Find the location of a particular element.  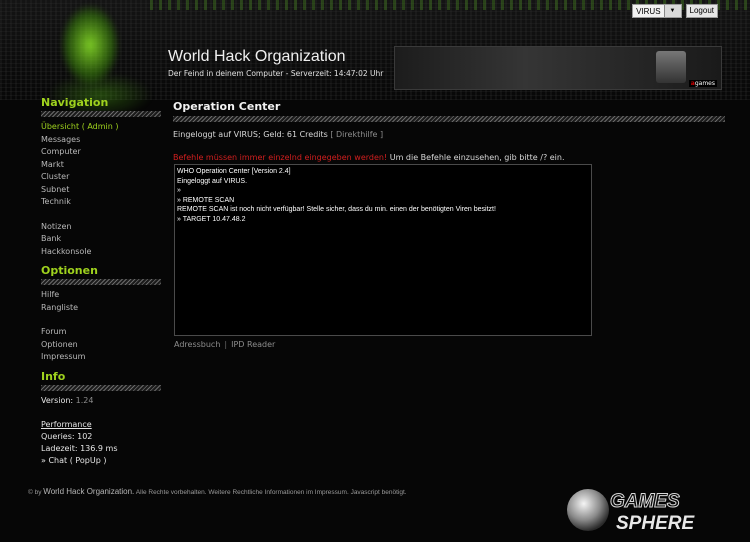

sidebar-item-cluster: Cluster is located at coordinates (101, 177).